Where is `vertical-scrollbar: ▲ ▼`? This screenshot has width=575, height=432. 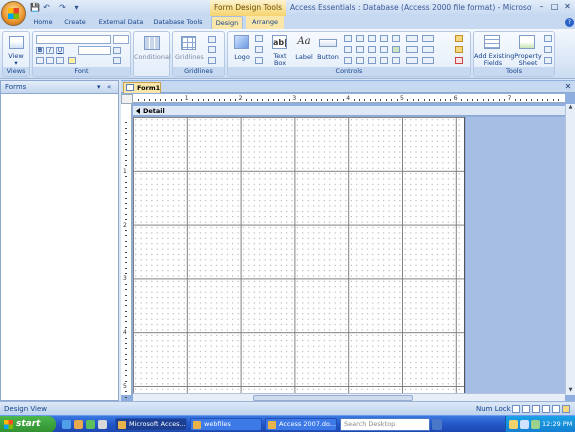
vertical-scrollbar: ▲ ▼ is located at coordinates (570, 249).